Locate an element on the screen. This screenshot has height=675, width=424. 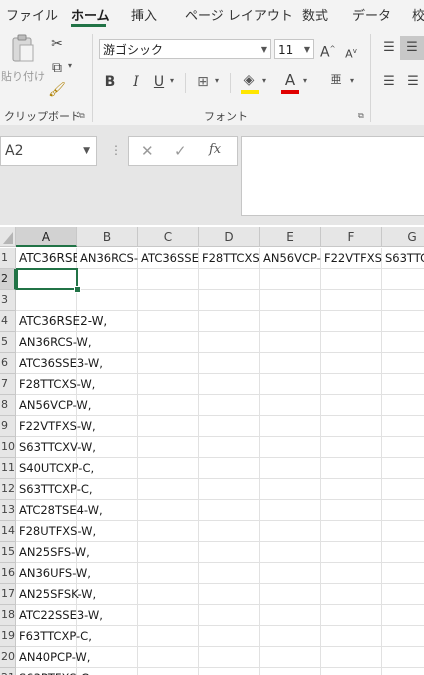
row-header-2: 2 is located at coordinates (8, 279).